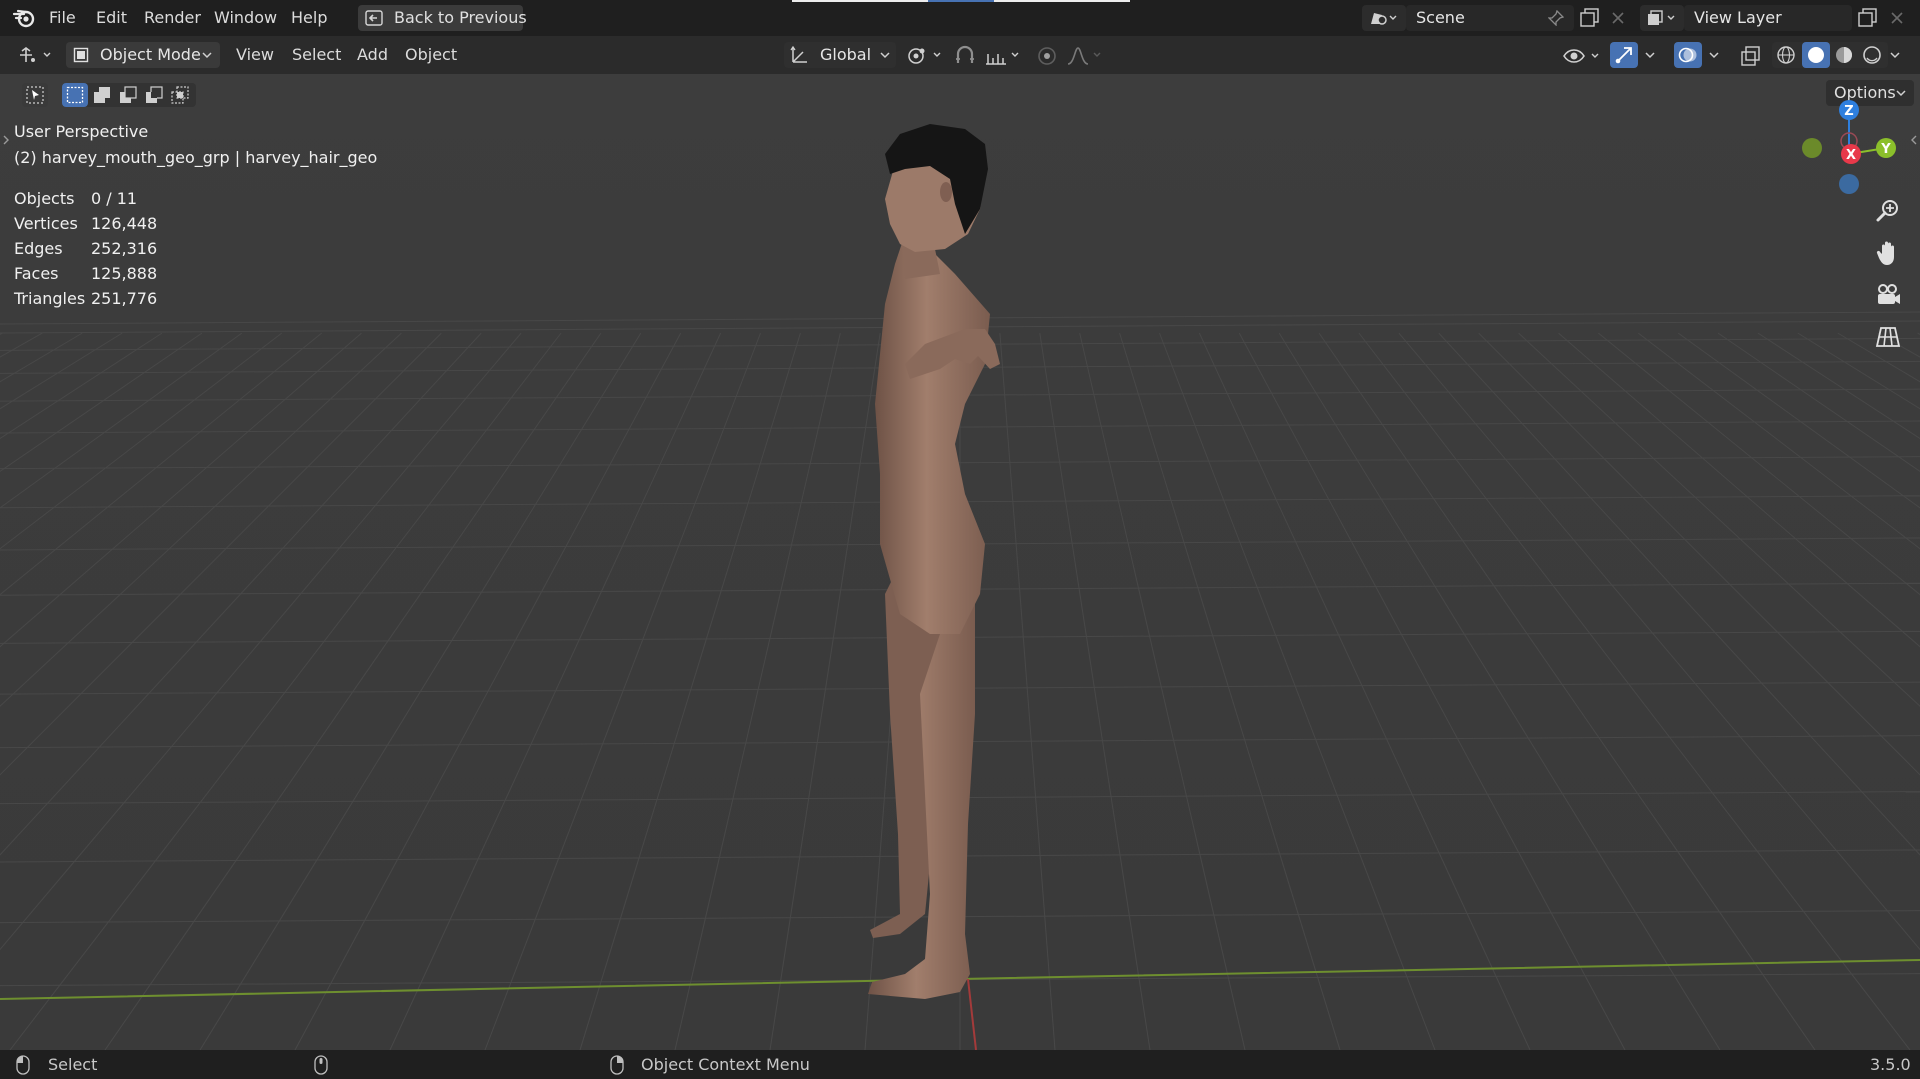 Image resolution: width=1920 pixels, height=1079 pixels. I want to click on scene-name-field: Scene, so click(1490, 18).